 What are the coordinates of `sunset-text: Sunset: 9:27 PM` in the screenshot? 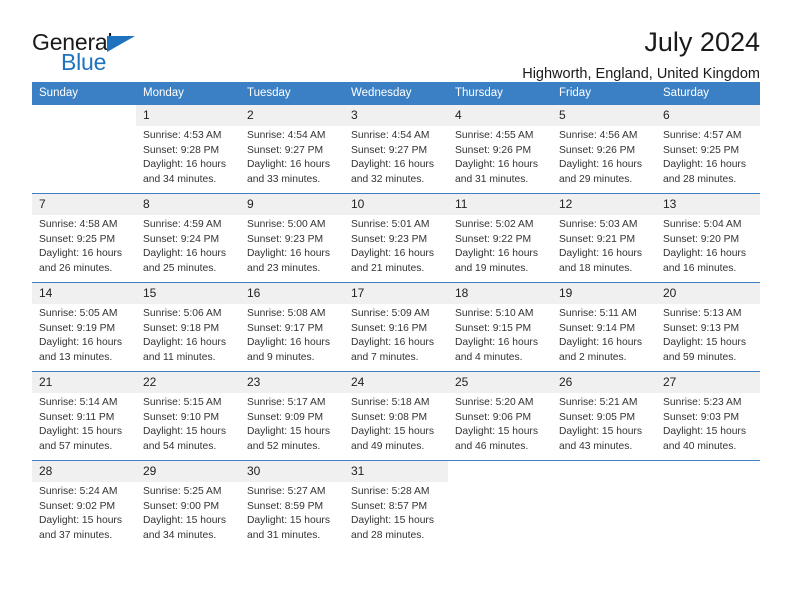 It's located at (285, 150).